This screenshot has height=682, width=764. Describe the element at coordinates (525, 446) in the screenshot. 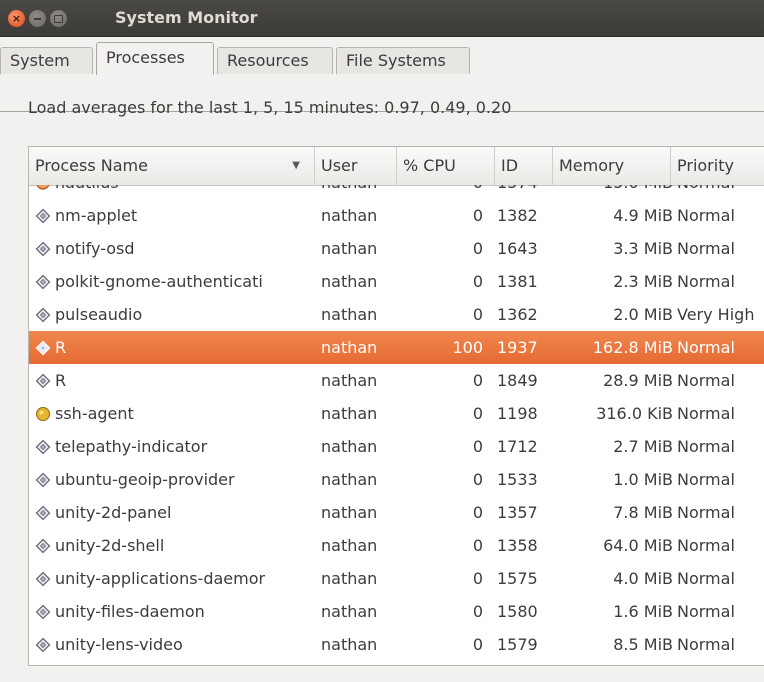

I see `process-id-cell: 1712` at that location.